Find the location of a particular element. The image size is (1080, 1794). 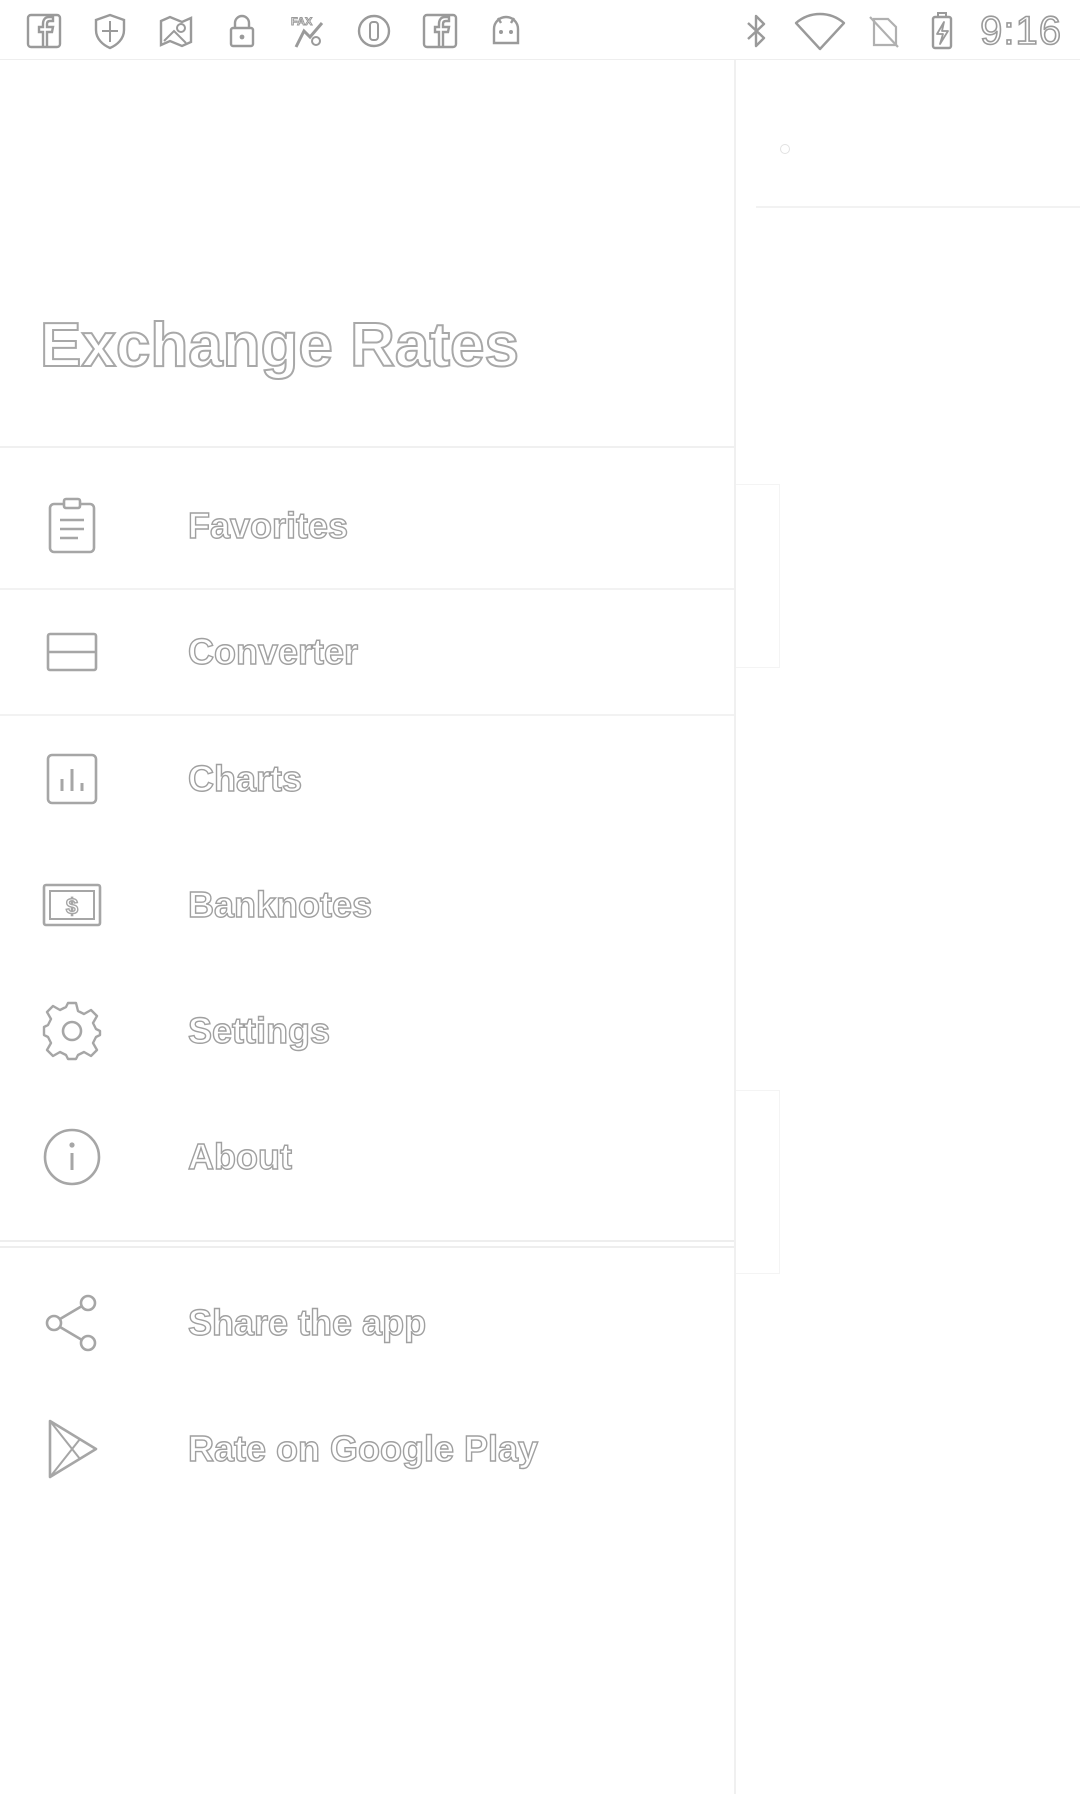

circle-icon is located at coordinates (374, 31).